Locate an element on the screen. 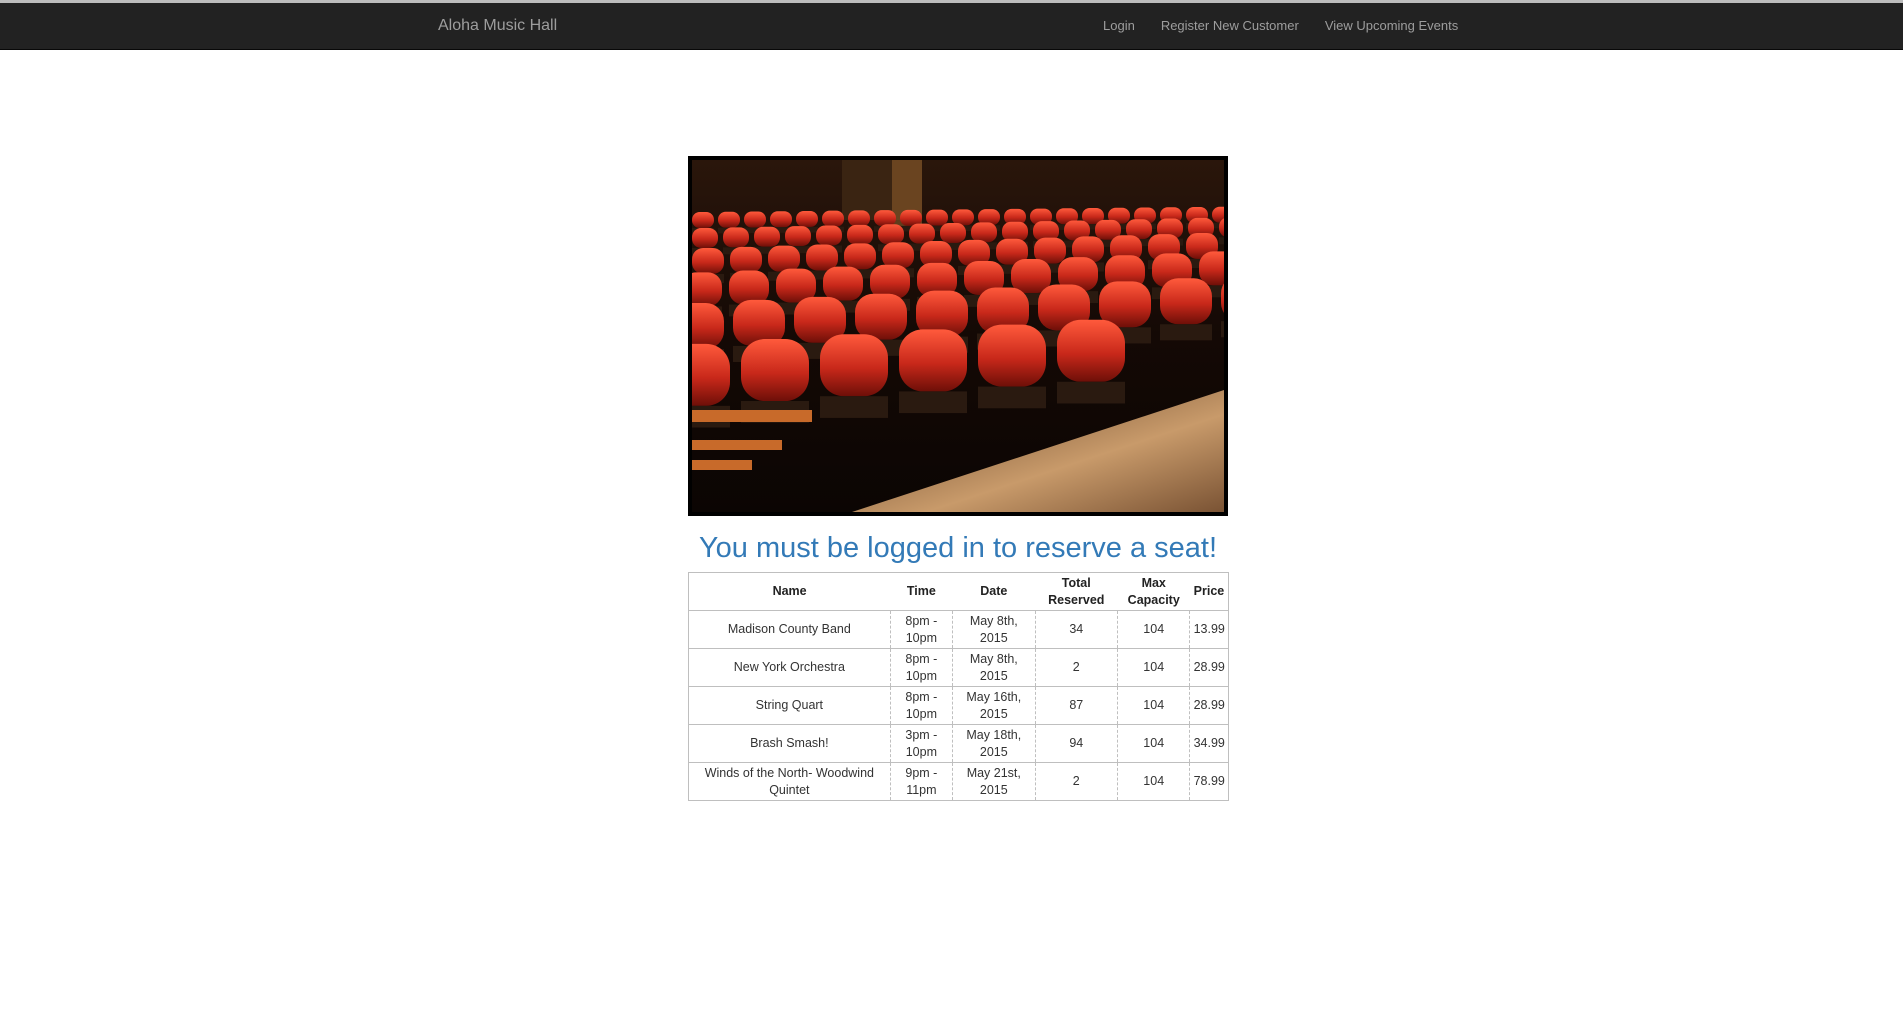 The height and width of the screenshot is (1022, 1903). event-name: New York Orchestra is located at coordinates (789, 667).